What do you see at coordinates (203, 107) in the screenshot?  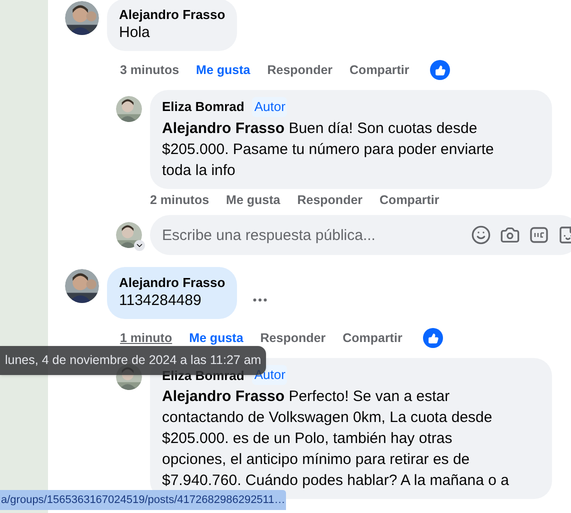 I see `author-name: Eliza Bomrad` at bounding box center [203, 107].